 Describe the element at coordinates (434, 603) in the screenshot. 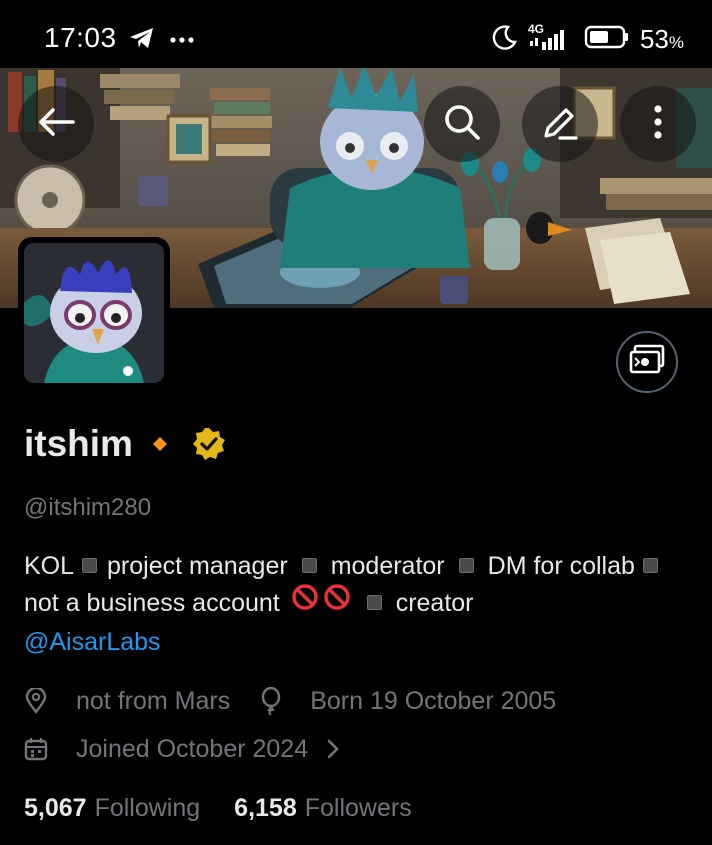

I see `bio-text: creator` at that location.